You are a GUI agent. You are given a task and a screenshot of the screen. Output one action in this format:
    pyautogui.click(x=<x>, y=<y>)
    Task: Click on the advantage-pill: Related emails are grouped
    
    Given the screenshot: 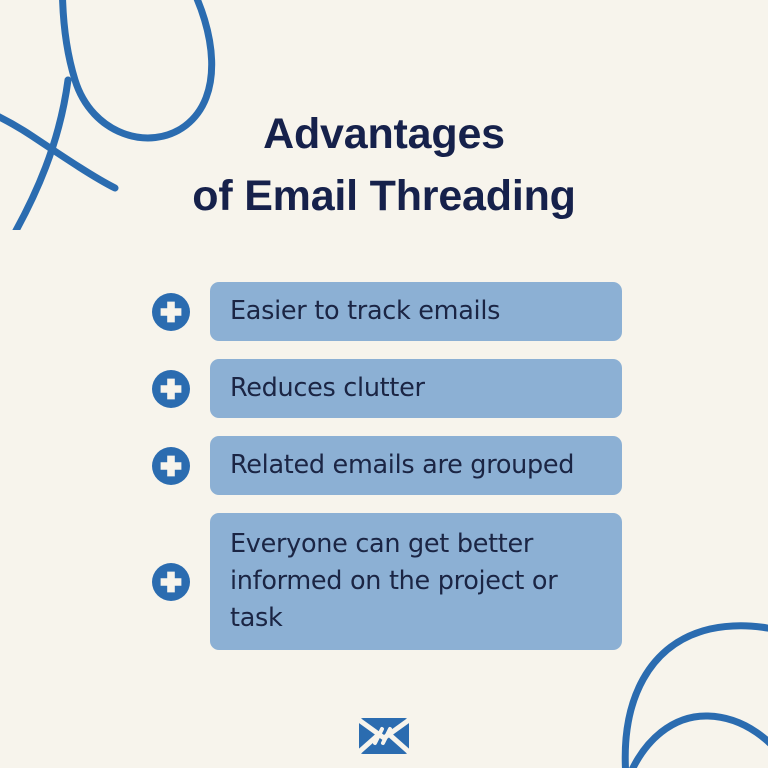 What is the action you would take?
    pyautogui.click(x=416, y=465)
    